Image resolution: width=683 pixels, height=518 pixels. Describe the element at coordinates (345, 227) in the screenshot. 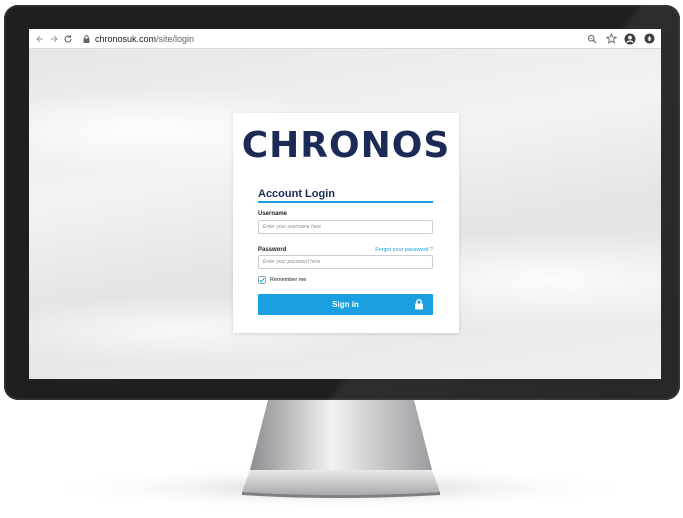

I see `username-input` at that location.